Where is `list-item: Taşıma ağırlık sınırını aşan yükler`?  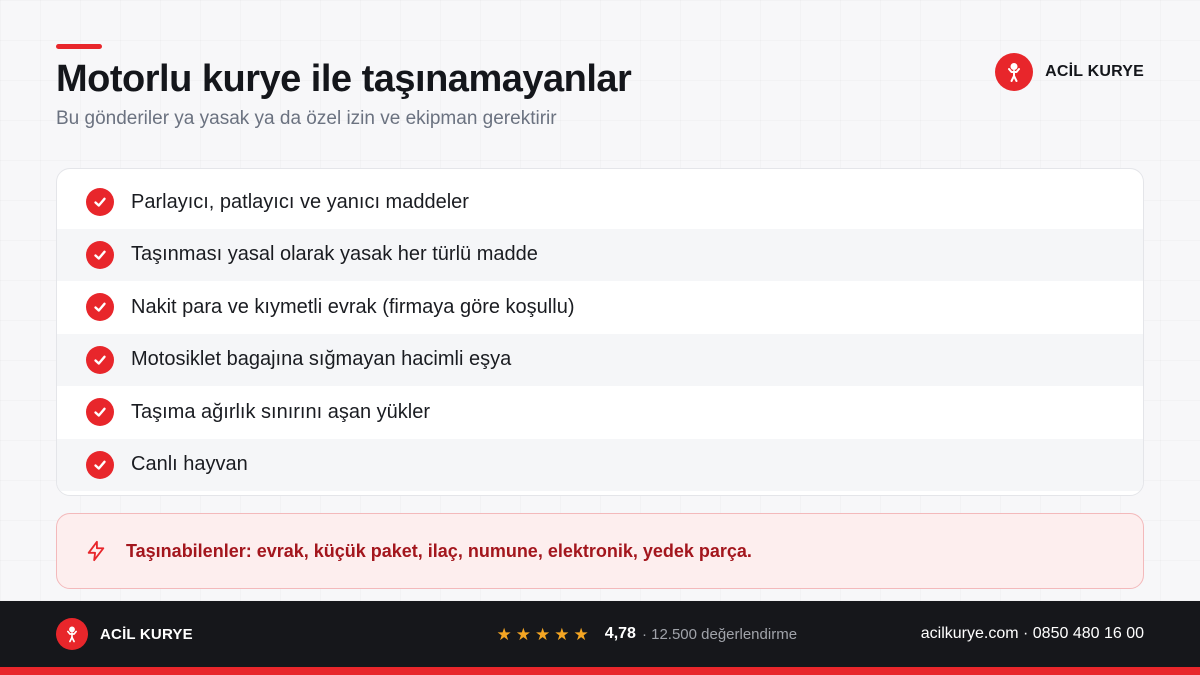 list-item: Taşıma ağırlık sınırını aşan yükler is located at coordinates (600, 412).